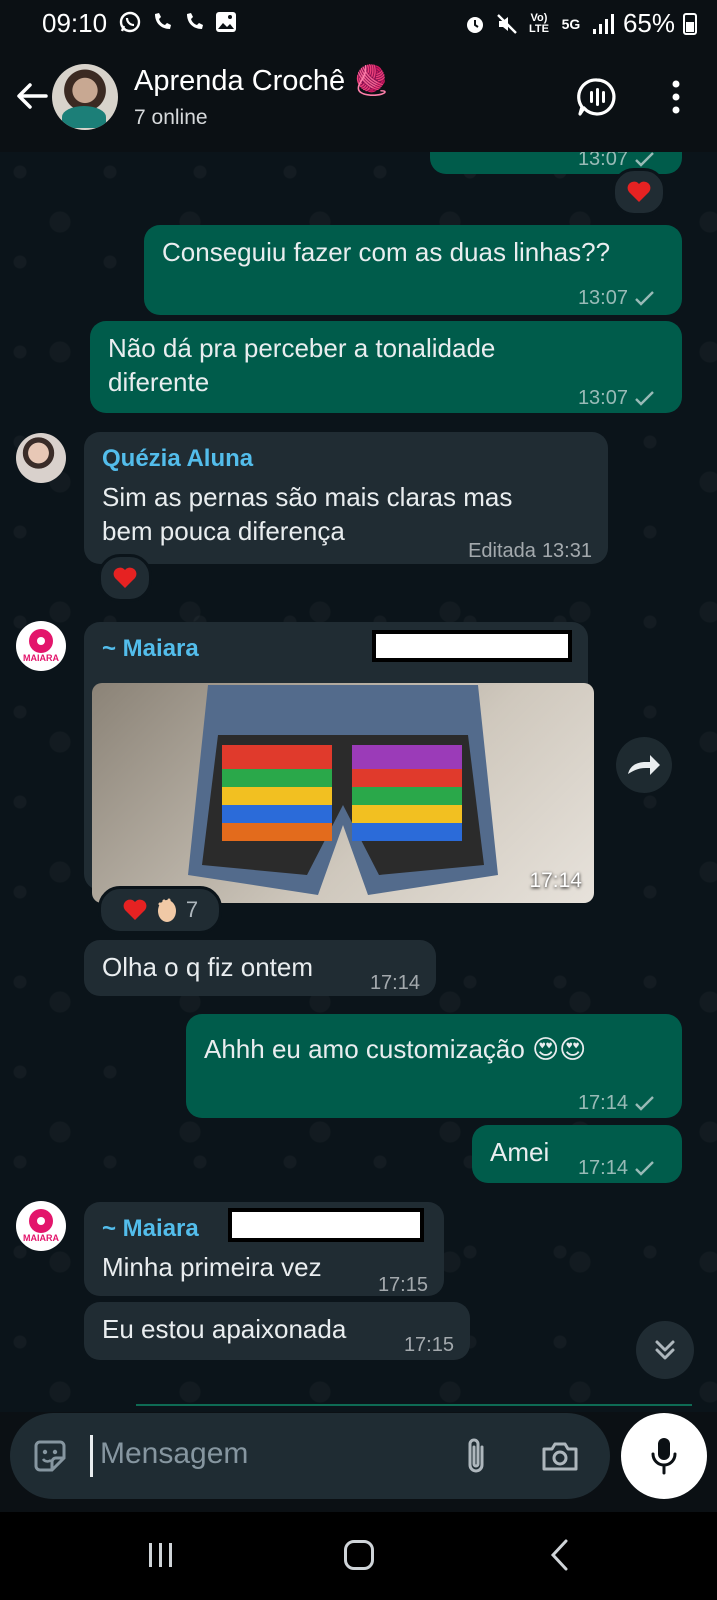  What do you see at coordinates (434, 1066) in the screenshot?
I see `message-outgoing: Ahhh eu amo customização 😍😍 17:14` at bounding box center [434, 1066].